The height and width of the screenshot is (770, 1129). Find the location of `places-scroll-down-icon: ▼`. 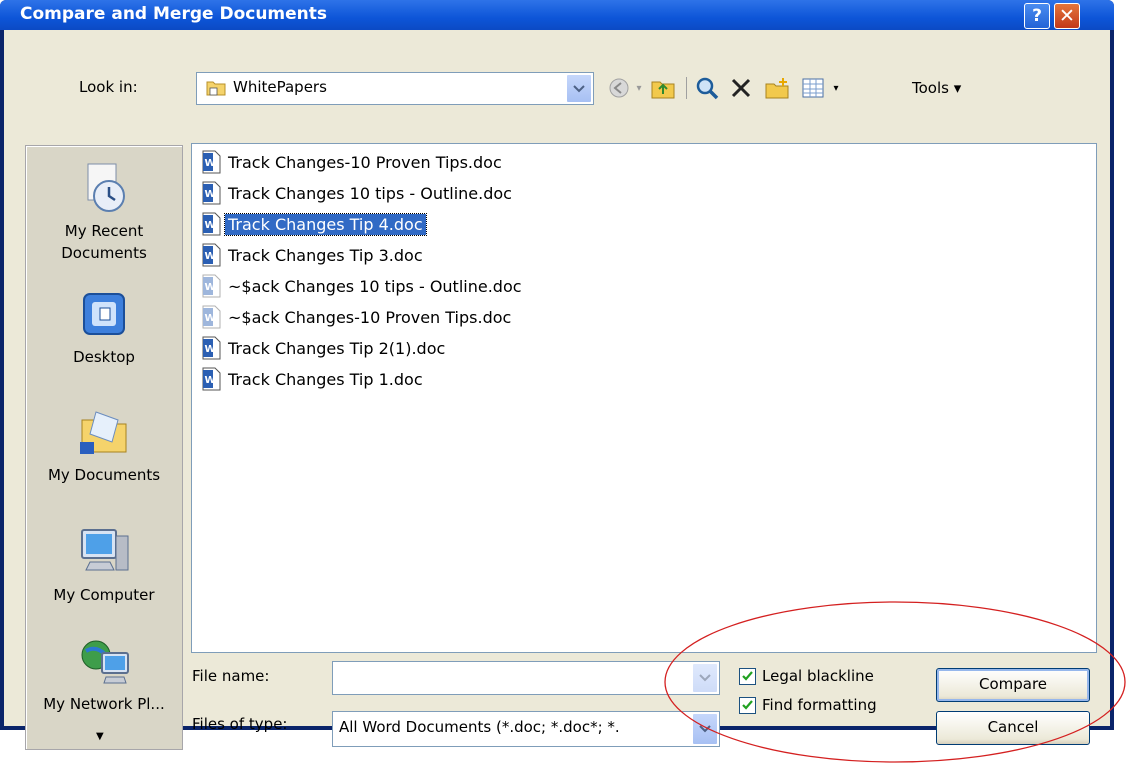

places-scroll-down-icon: ▼ is located at coordinates (100, 736).